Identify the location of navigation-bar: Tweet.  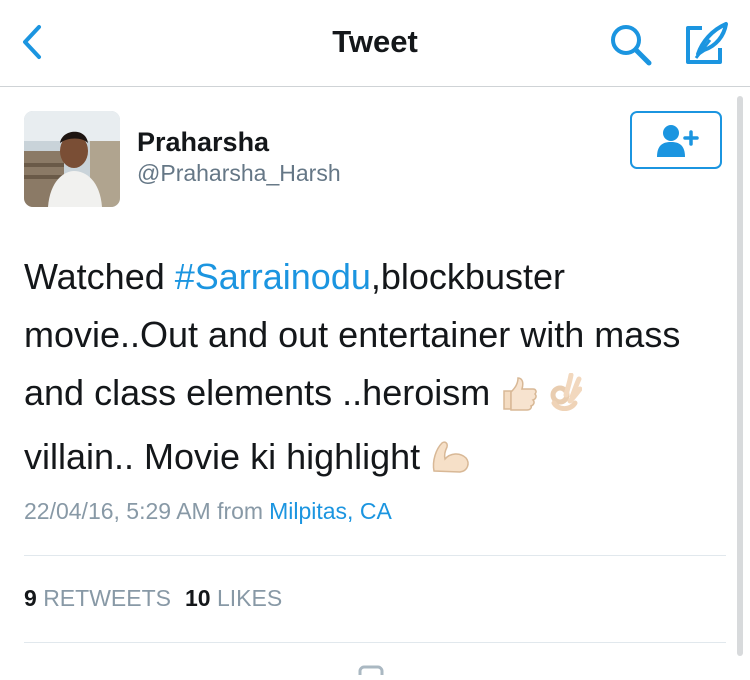
(375, 43).